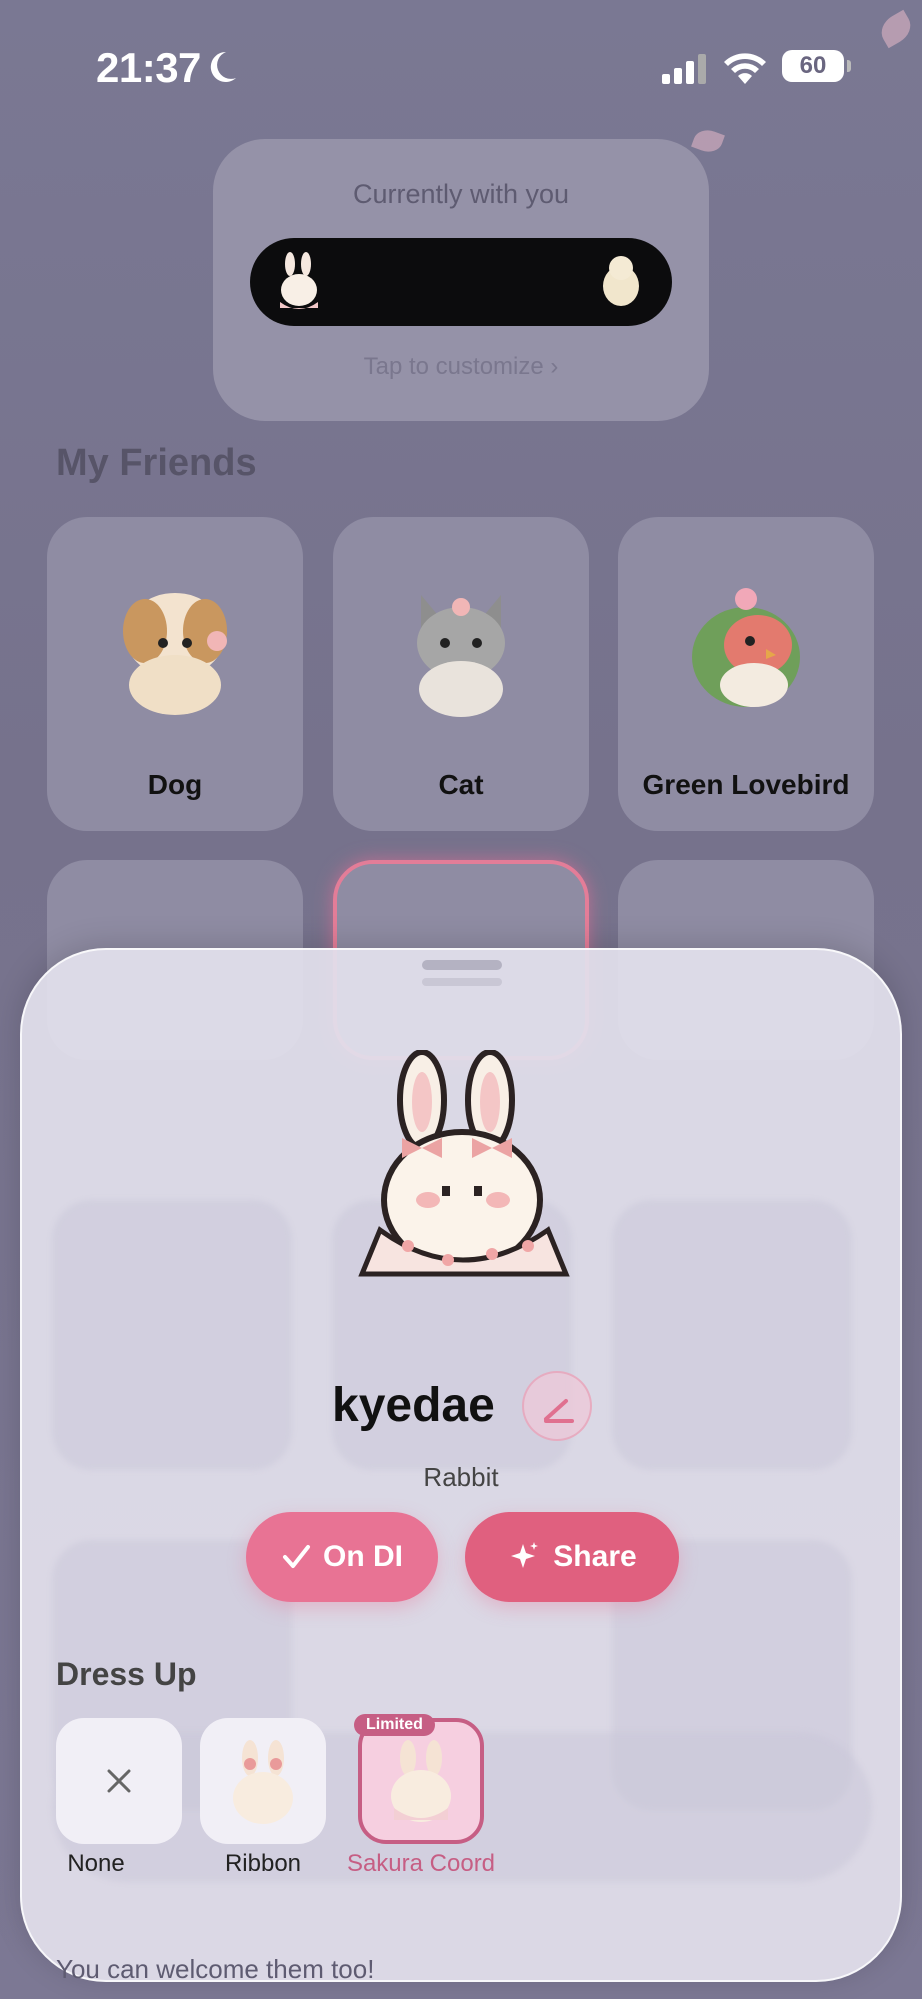 The height and width of the screenshot is (1999, 922). What do you see at coordinates (462, 982) in the screenshot?
I see `sheet-grabber-shadow` at bounding box center [462, 982].